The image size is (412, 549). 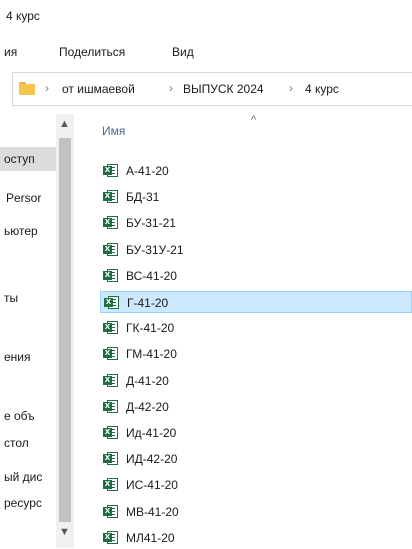 What do you see at coordinates (151, 276) in the screenshot?
I see `file-name: ВС-41-20` at bounding box center [151, 276].